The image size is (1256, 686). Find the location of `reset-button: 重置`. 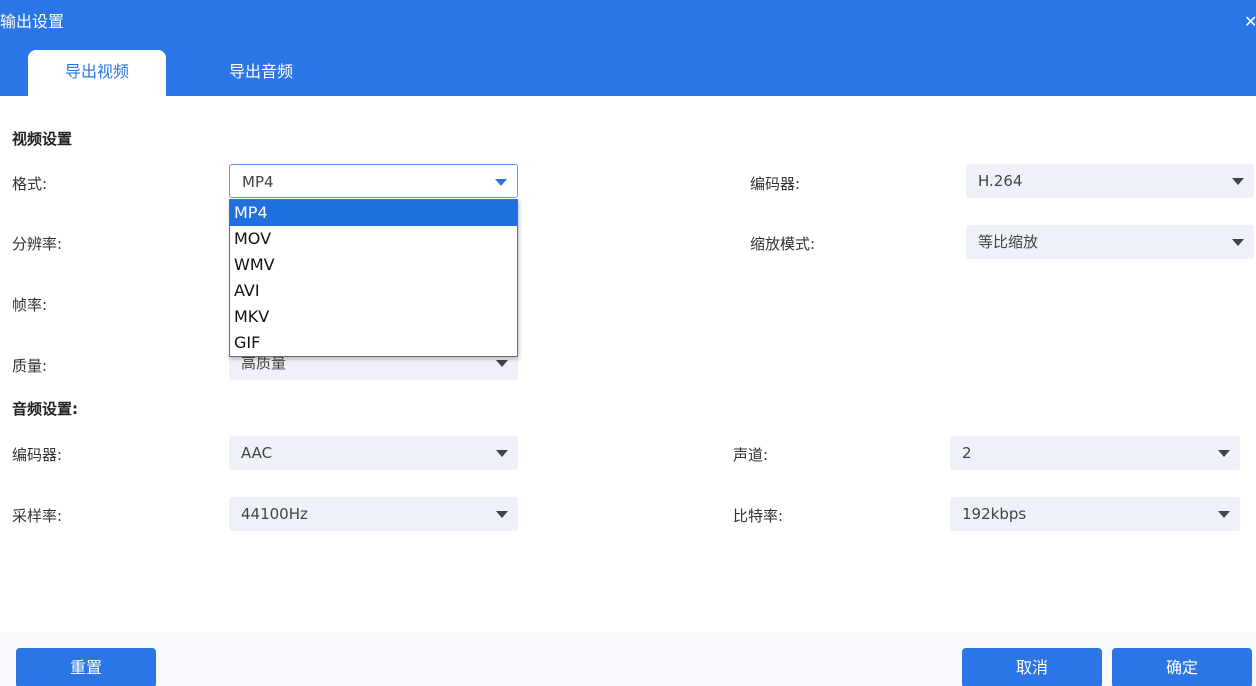

reset-button: 重置 is located at coordinates (86, 667).